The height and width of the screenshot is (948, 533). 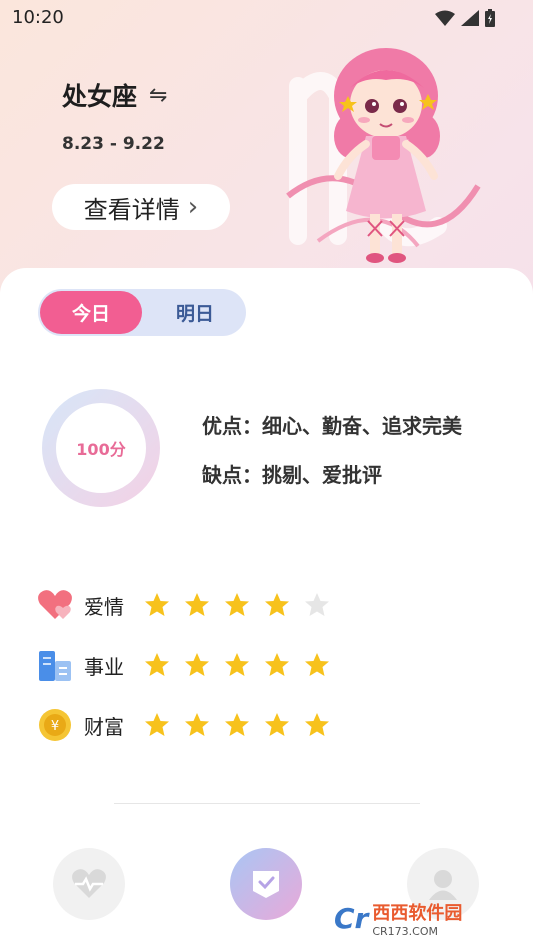 I want to click on check-card-icon, so click(x=266, y=884).